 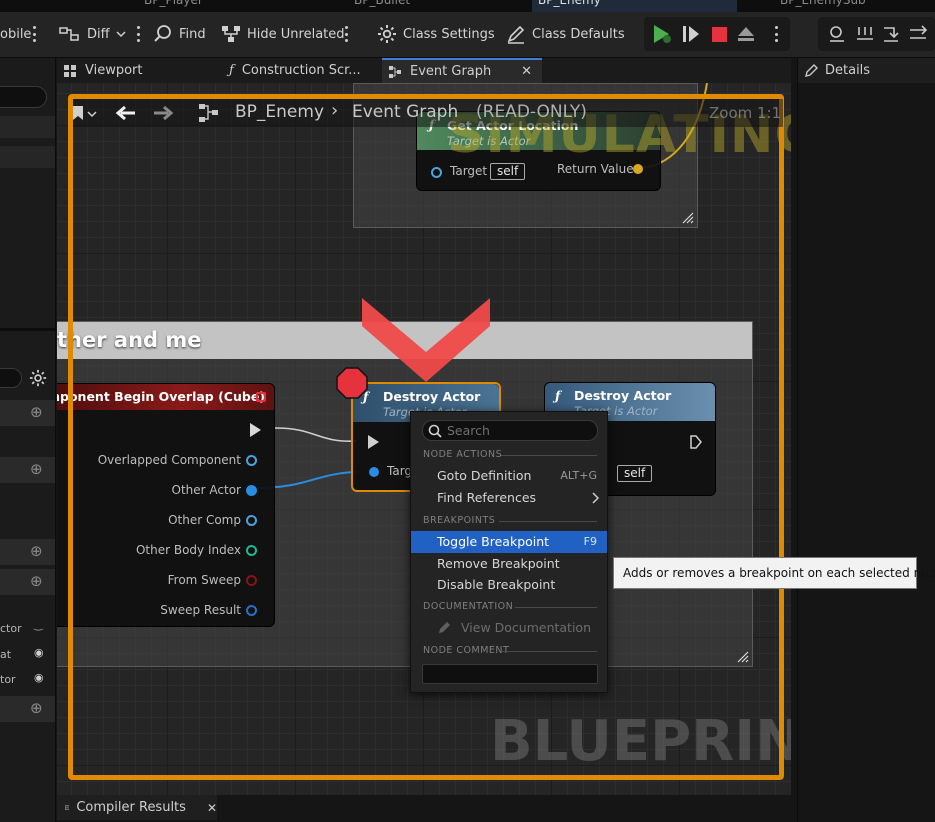 What do you see at coordinates (163, 113) in the screenshot?
I see `forward-arrow-icon` at bounding box center [163, 113].